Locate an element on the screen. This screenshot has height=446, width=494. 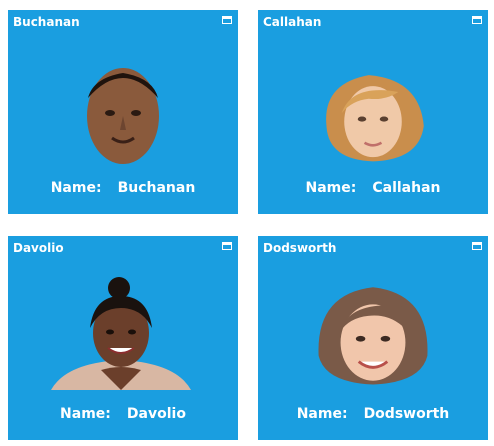
woman-brown-bob-portrait is located at coordinates (373, 336).